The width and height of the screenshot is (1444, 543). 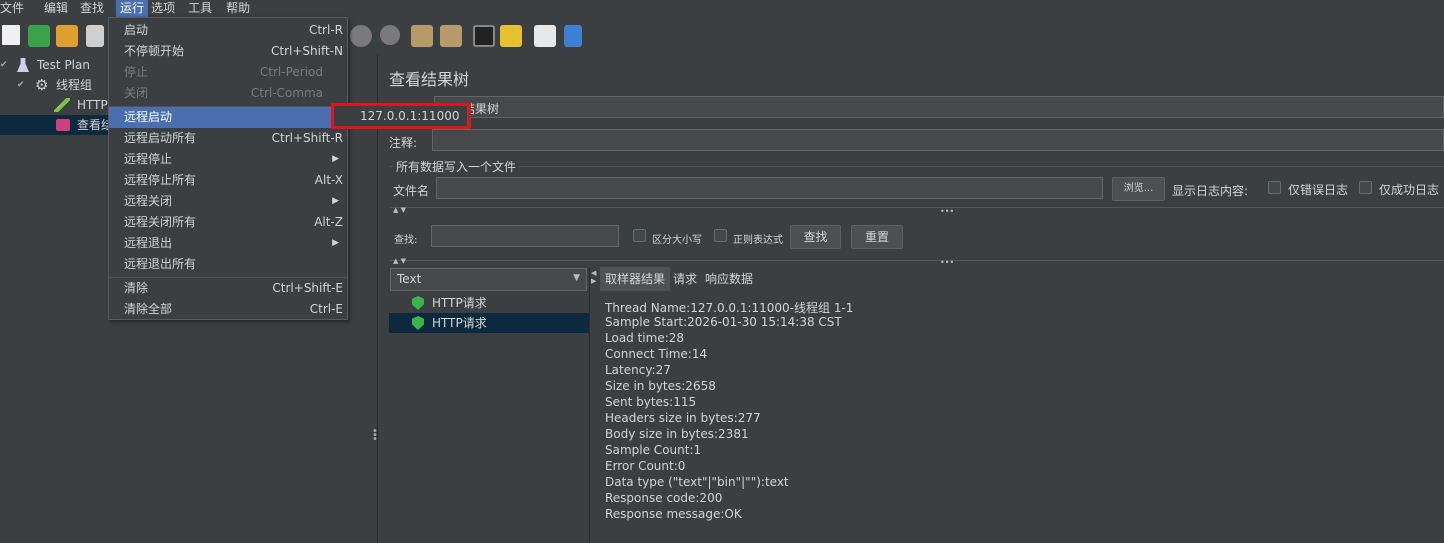 What do you see at coordinates (525, 236) in the screenshot?
I see `search-input` at bounding box center [525, 236].